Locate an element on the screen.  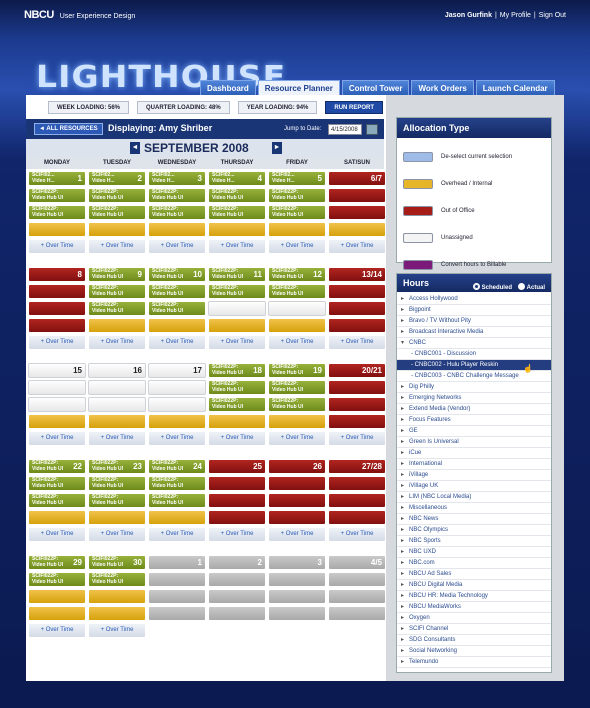
allocation-cell: SCIFI022P: Video Hub UI 11 is located at coordinates (237, 274).